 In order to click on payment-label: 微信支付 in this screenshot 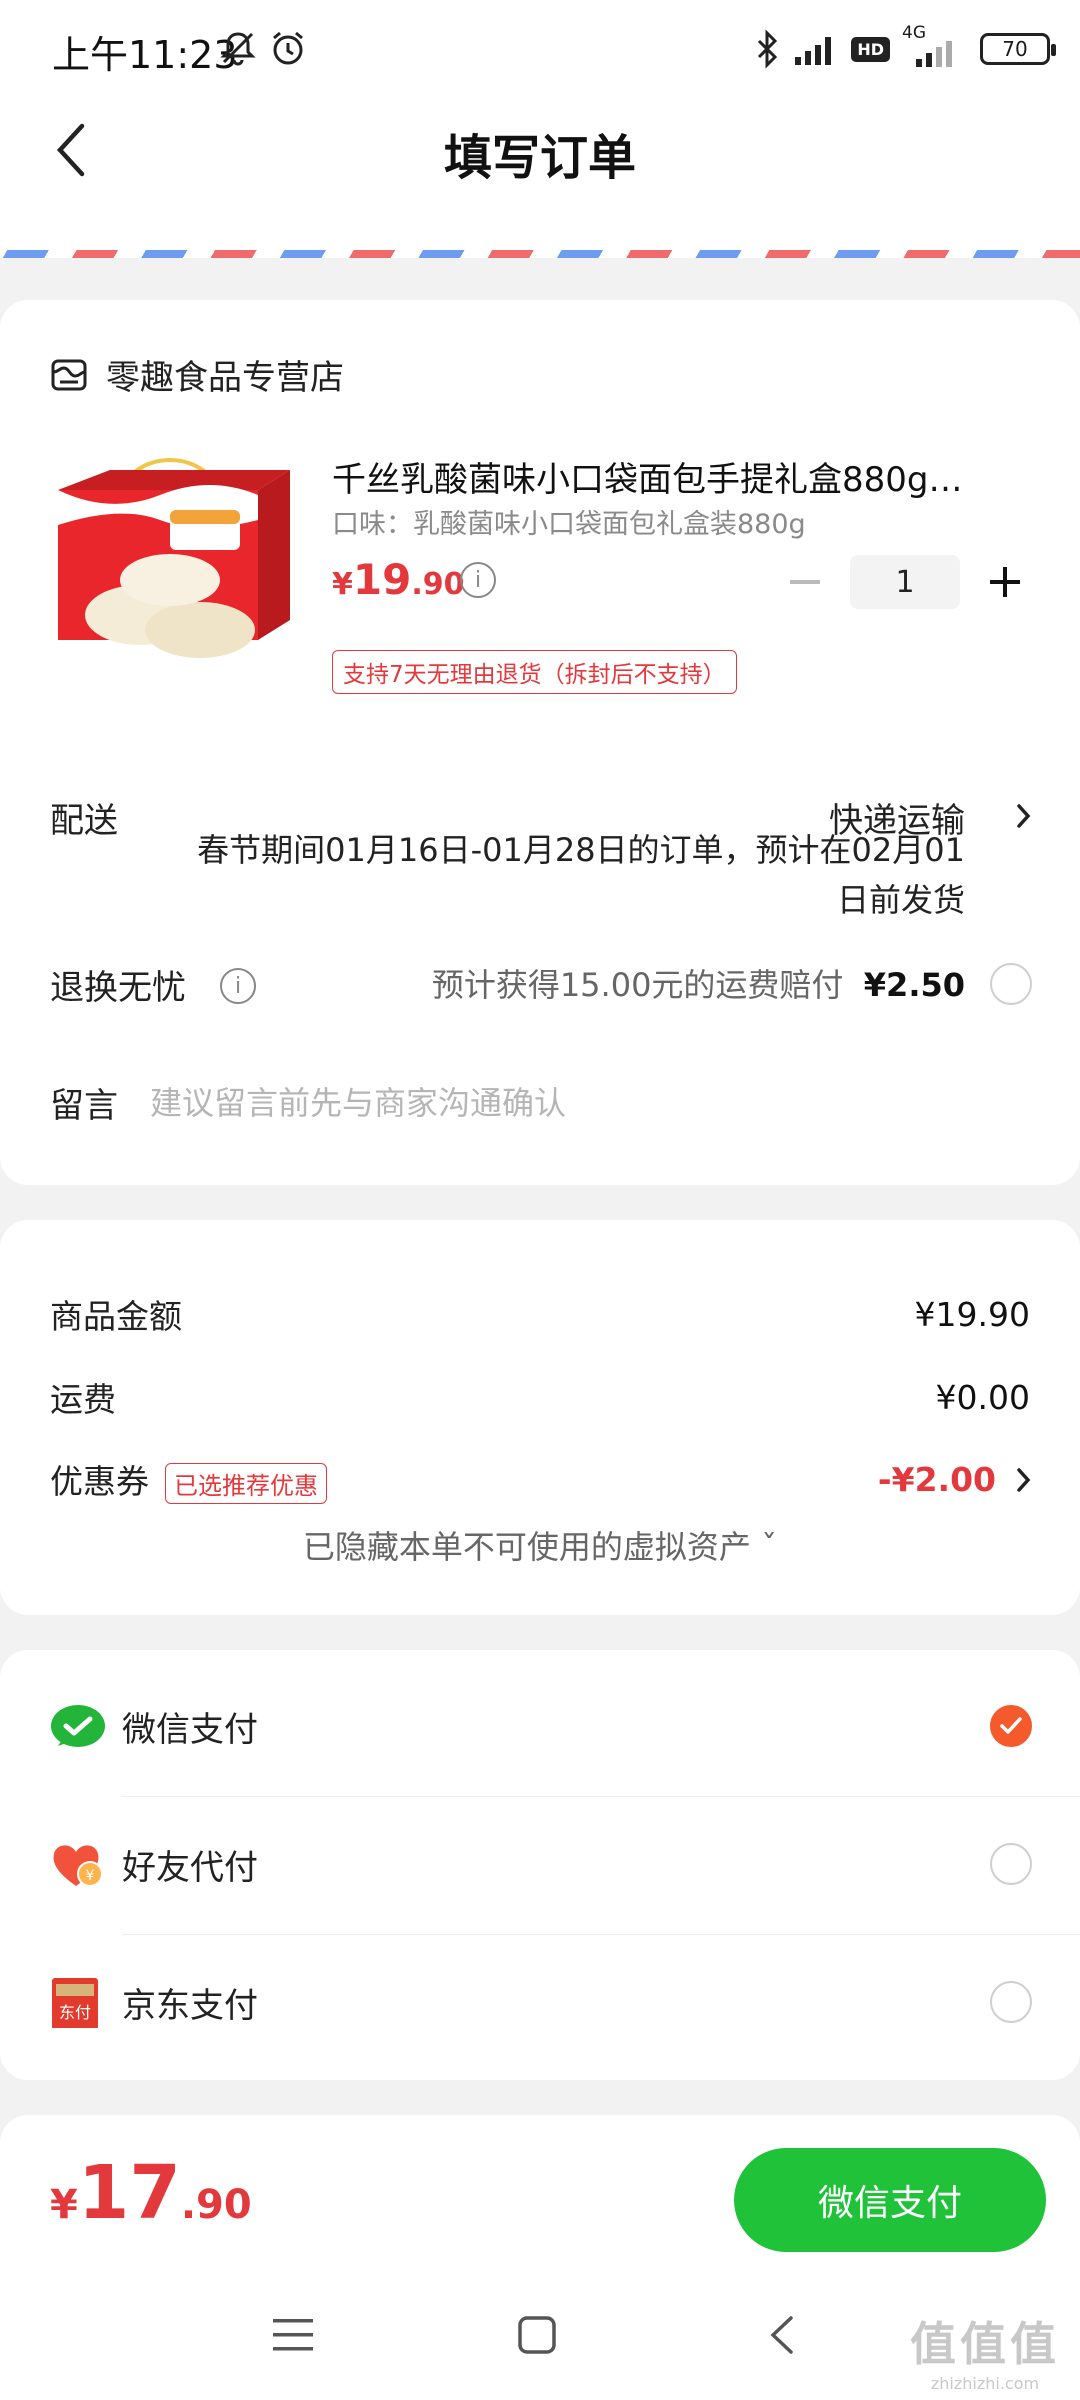, I will do `click(190, 1730)`.